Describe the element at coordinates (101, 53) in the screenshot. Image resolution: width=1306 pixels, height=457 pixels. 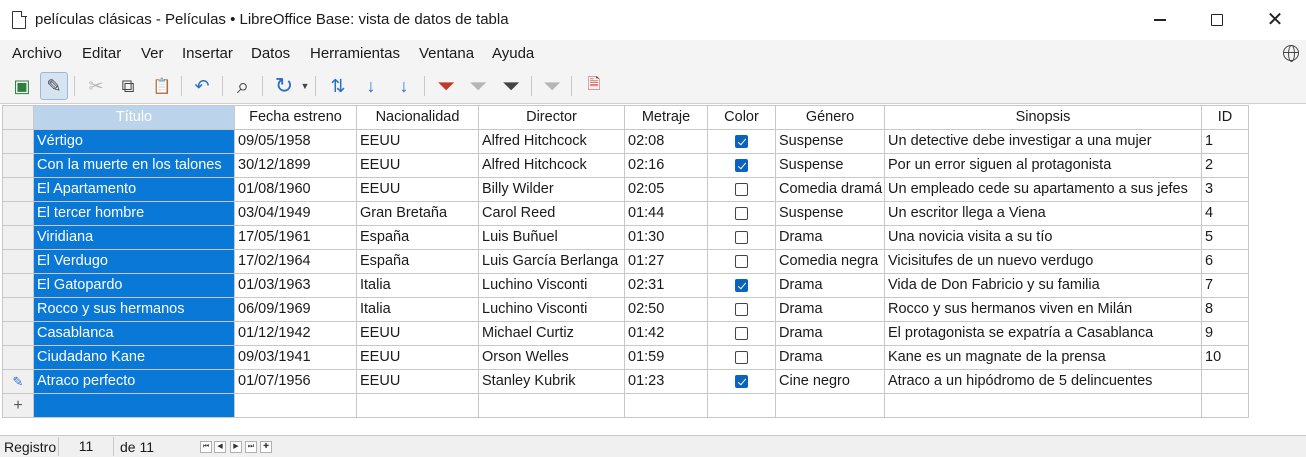
I see `menu-editar: Editar` at that location.